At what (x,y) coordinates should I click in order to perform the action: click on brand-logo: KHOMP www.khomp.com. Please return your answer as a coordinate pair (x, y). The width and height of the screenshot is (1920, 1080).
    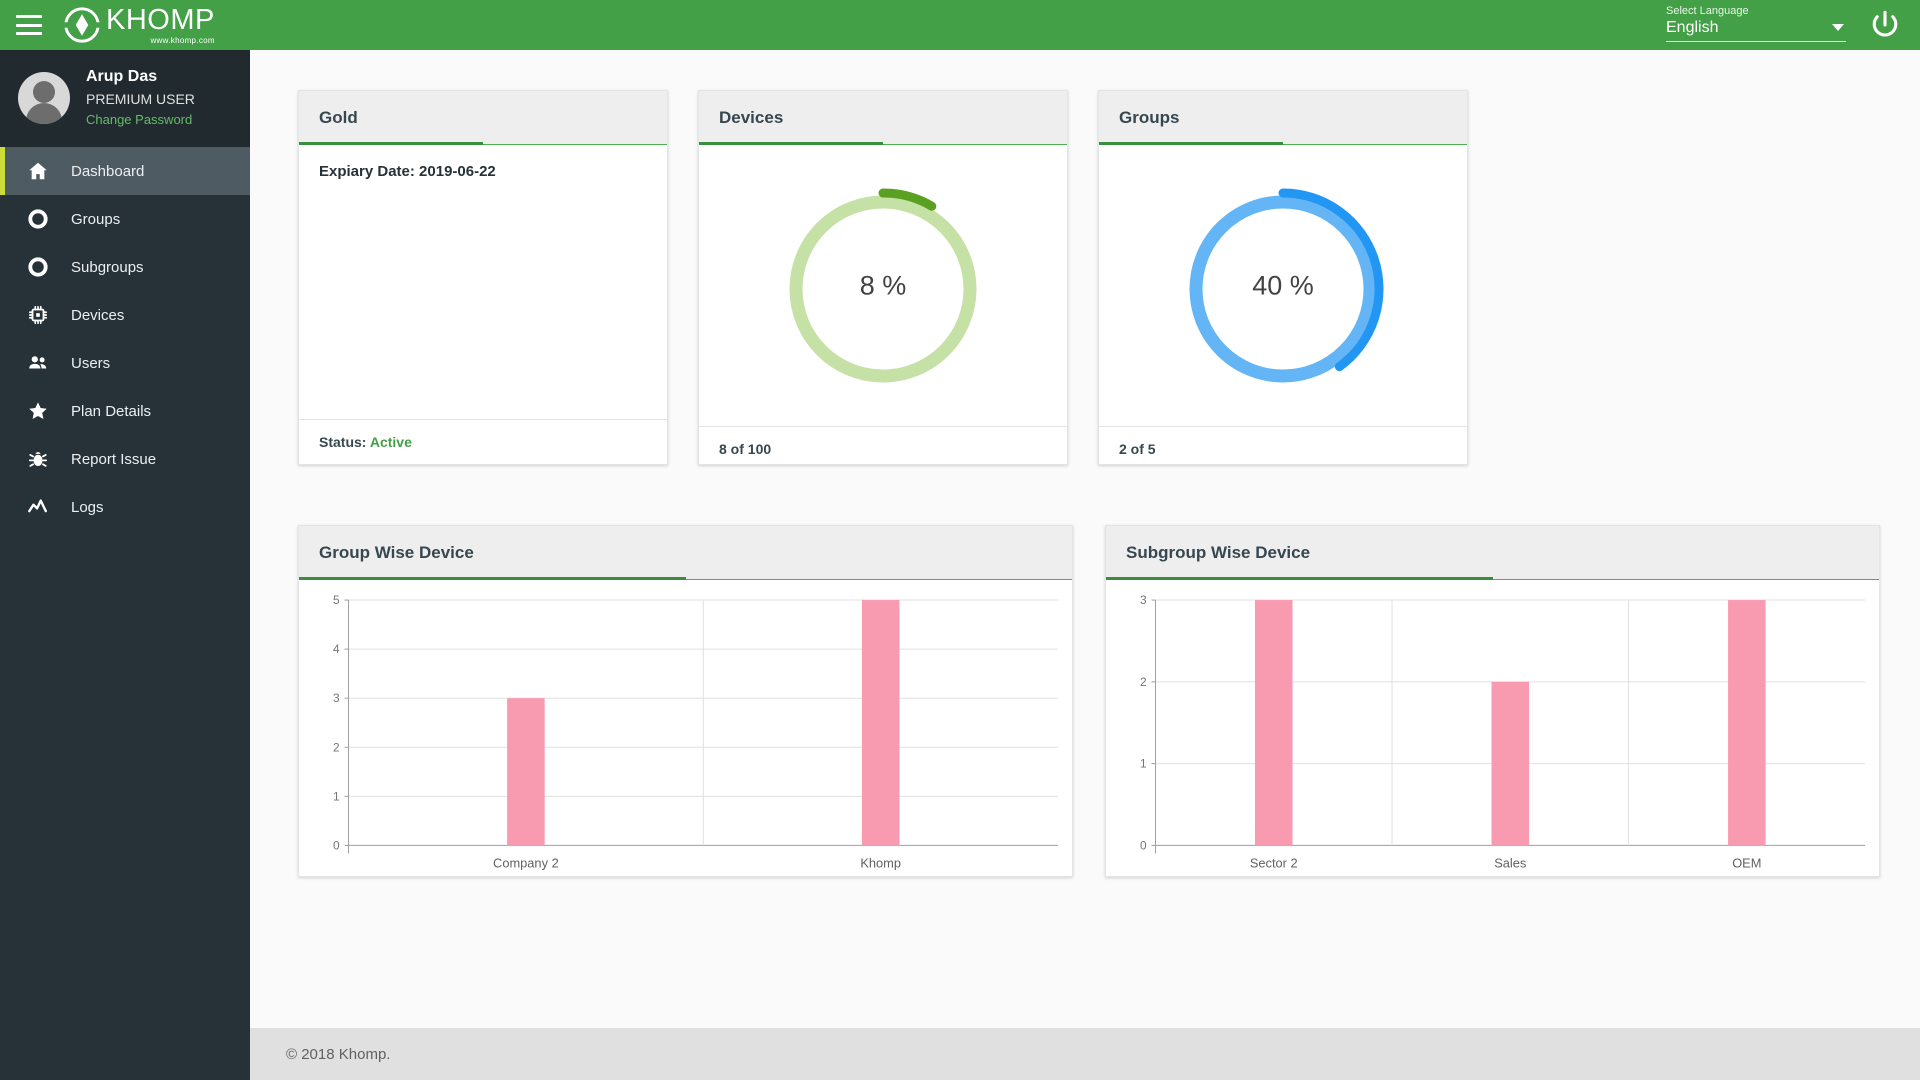
    Looking at the image, I should click on (139, 24).